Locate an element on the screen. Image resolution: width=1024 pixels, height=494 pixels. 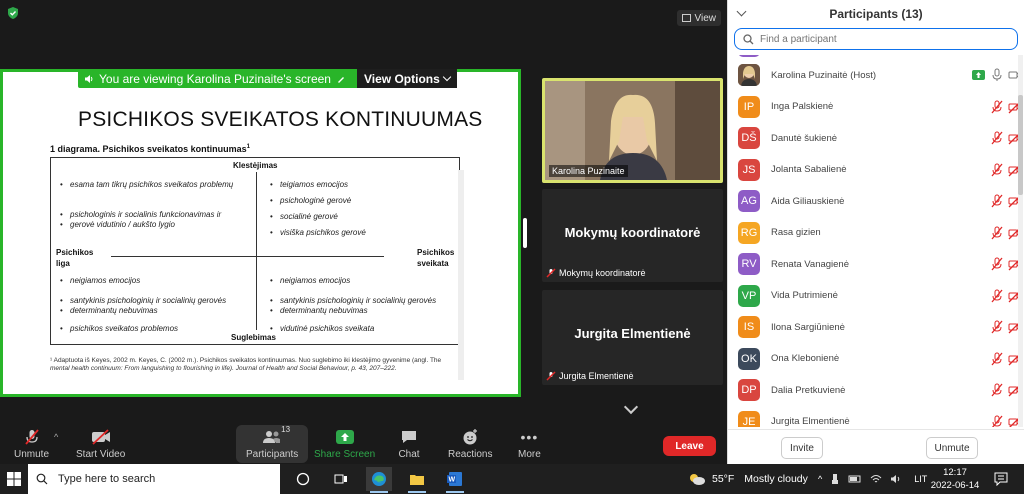
clock: 12:17 2022-06-14 is located at coordinates (955, 479).